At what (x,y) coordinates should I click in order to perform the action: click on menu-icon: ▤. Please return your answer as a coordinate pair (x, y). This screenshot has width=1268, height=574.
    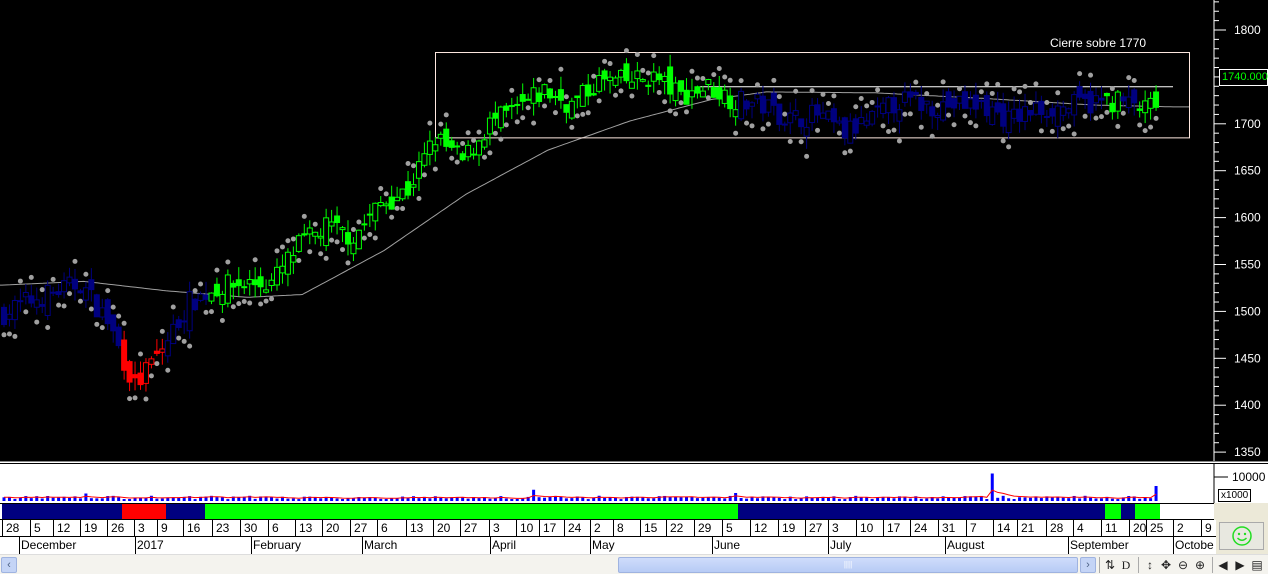
    Looking at the image, I should click on (1257, 565).